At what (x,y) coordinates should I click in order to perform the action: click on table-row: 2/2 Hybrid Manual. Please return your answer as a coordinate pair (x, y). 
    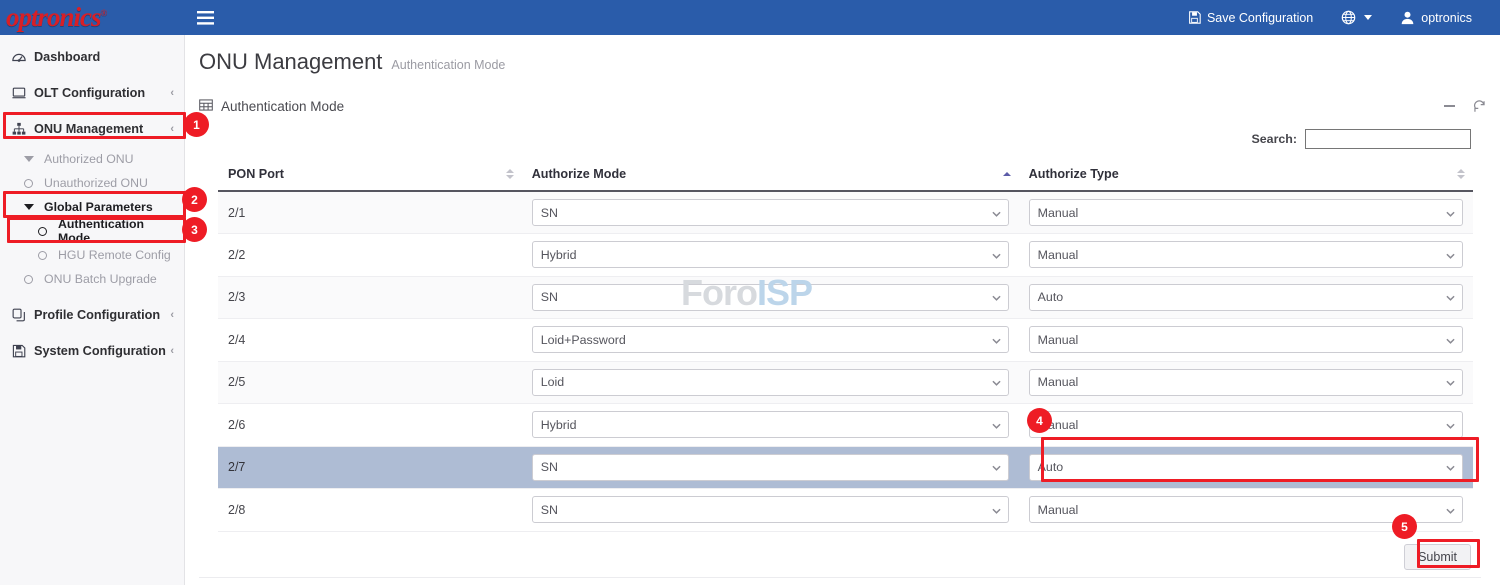
    Looking at the image, I should click on (845, 255).